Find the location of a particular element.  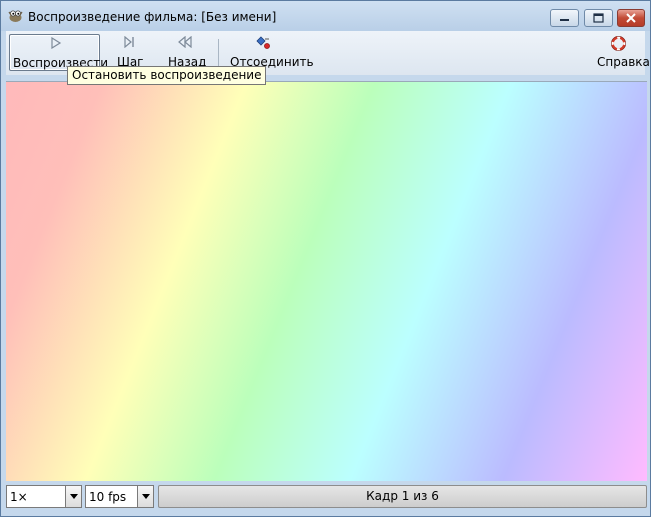

tooltip: Остановить воспроизведение is located at coordinates (167, 75).